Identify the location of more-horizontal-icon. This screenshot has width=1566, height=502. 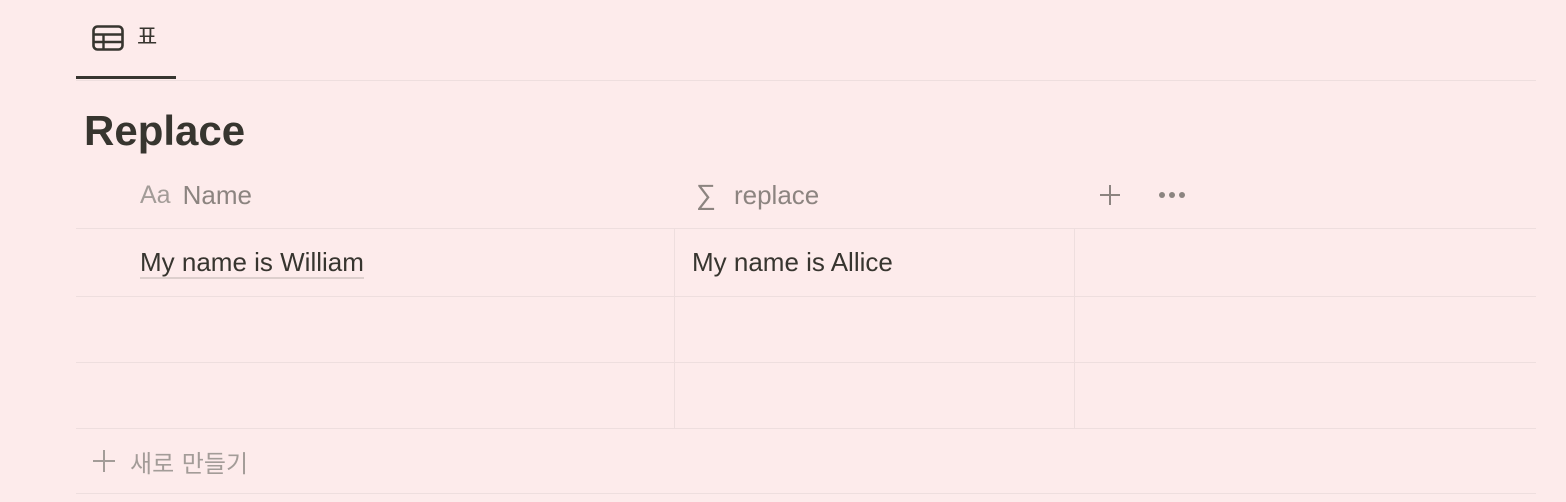
(1172, 195).